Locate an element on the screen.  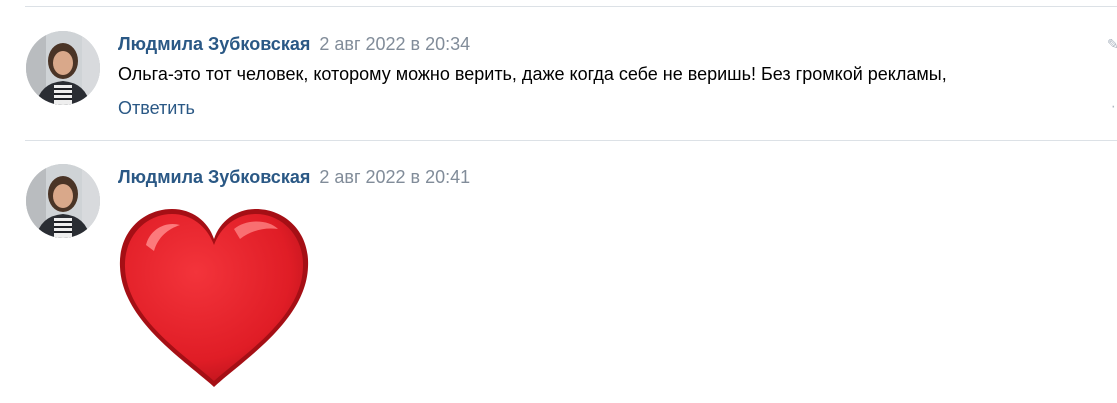
comment-header: Людмила Зубковская 2 авг 2022 в 20:41 is located at coordinates (294, 177).